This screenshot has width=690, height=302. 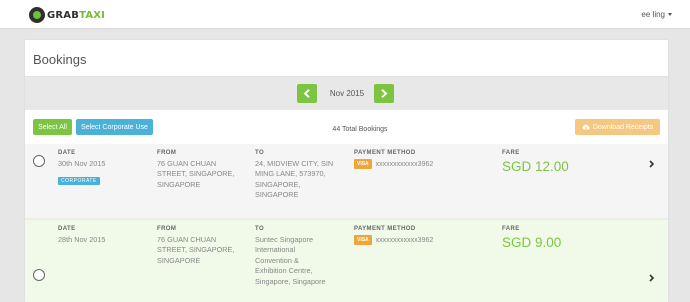 I want to click on download-receipts-button: Download Receipts, so click(x=617, y=127).